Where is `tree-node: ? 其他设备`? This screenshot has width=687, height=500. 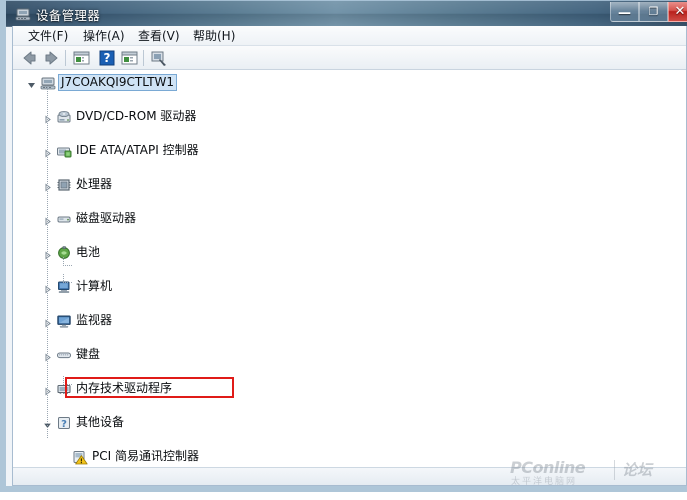
tree-node: ? 其他设备 is located at coordinates (349, 422).